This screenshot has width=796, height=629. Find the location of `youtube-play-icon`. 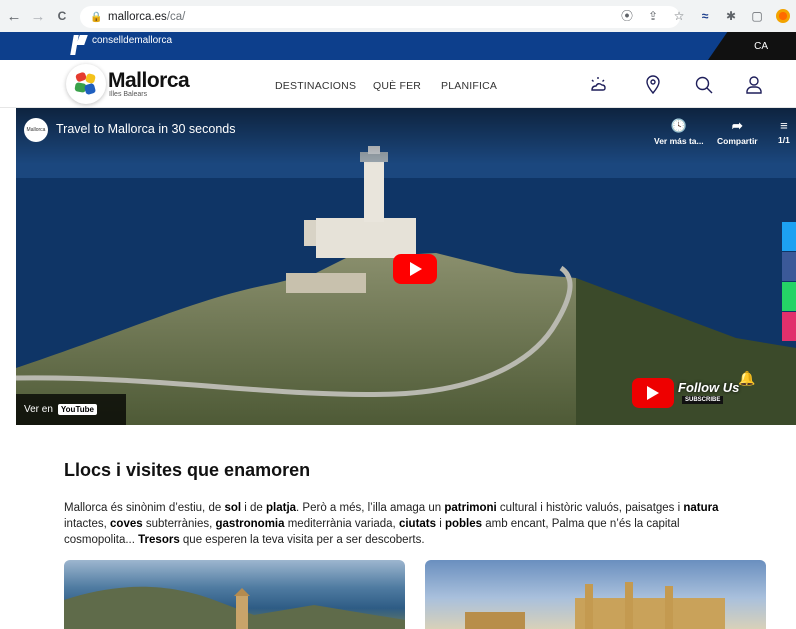

youtube-play-icon is located at coordinates (653, 393).